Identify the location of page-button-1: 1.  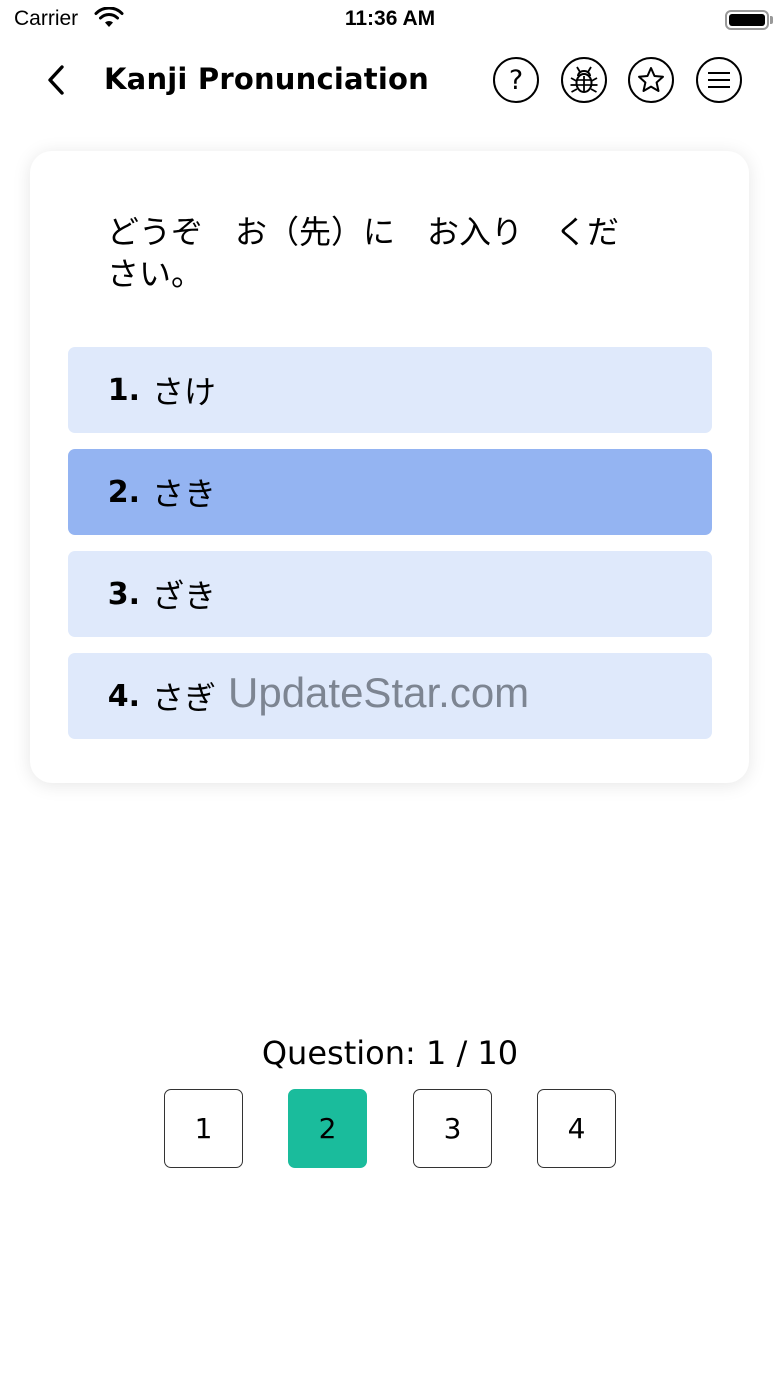
(203, 1128).